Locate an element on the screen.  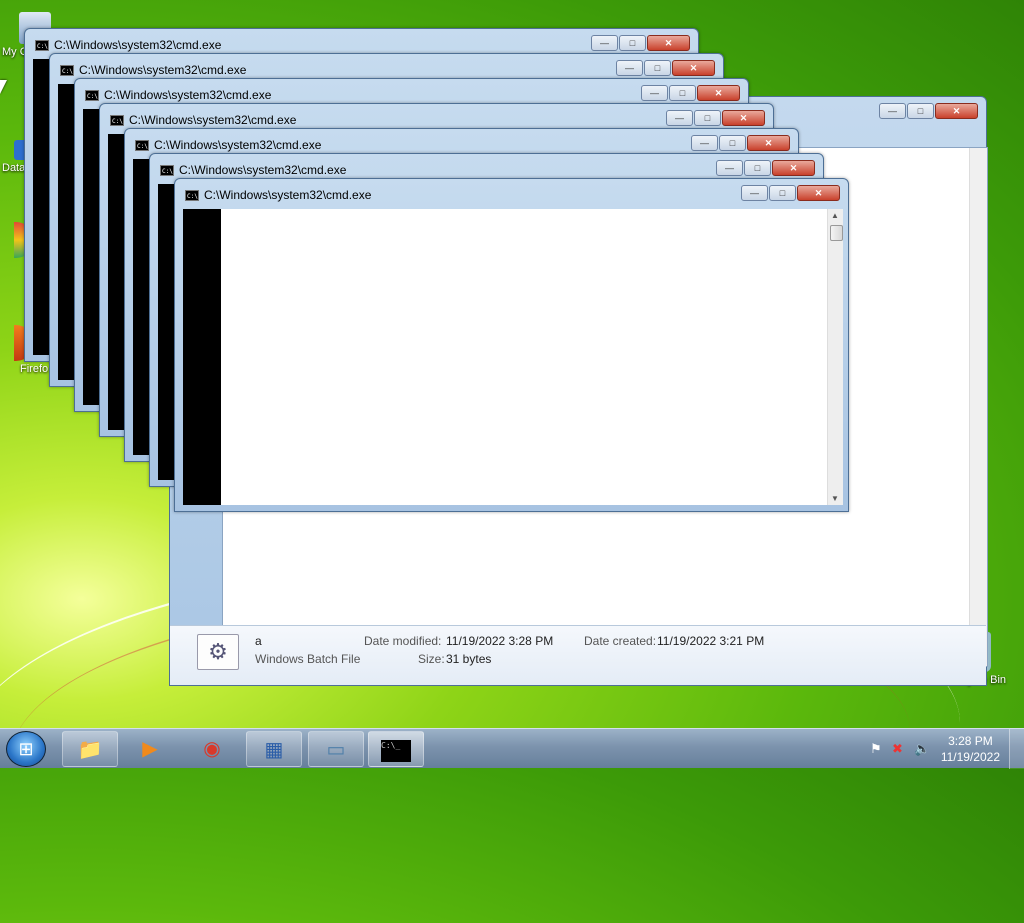
clock: 3:28 PM 11/19/2022 is located at coordinates (970, 749).